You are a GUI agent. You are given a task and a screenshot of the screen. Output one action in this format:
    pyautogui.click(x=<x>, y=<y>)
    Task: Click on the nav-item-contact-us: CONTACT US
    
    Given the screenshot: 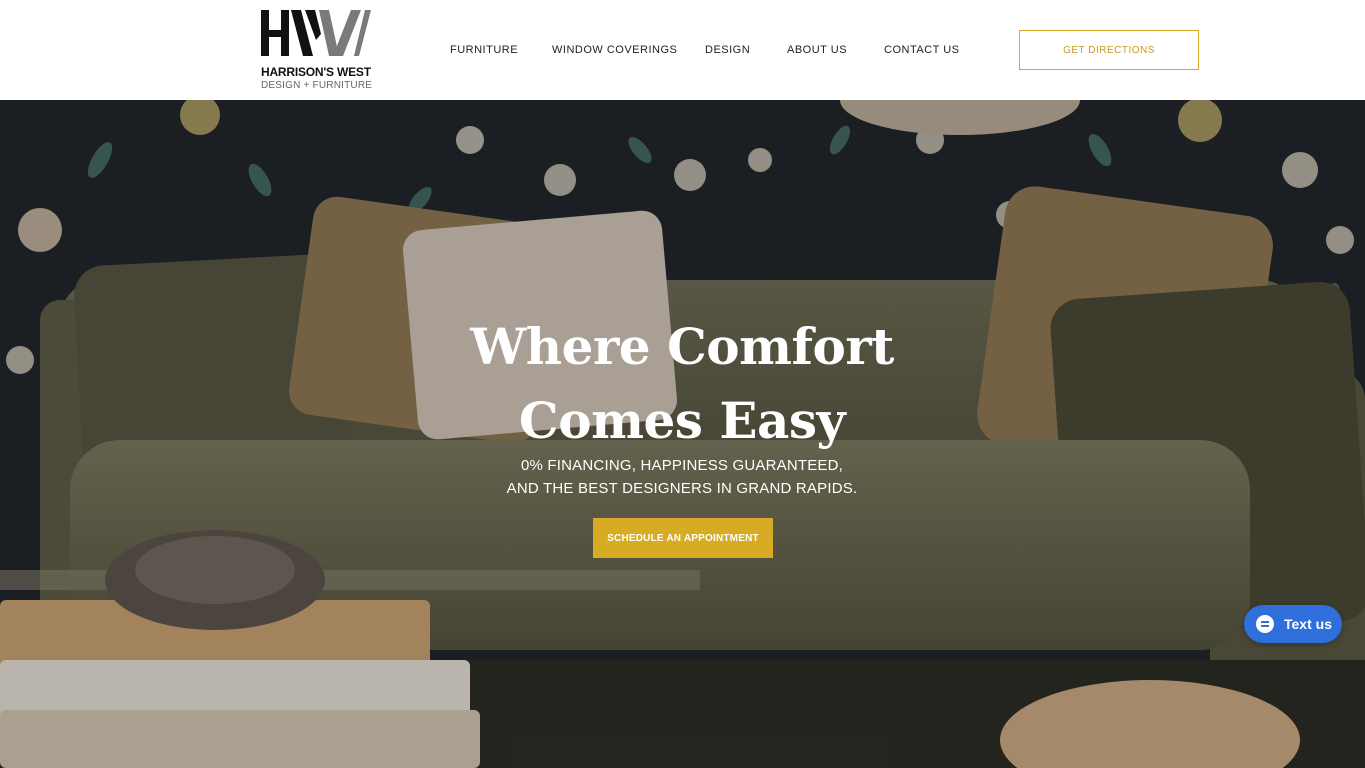 What is the action you would take?
    pyautogui.click(x=922, y=50)
    